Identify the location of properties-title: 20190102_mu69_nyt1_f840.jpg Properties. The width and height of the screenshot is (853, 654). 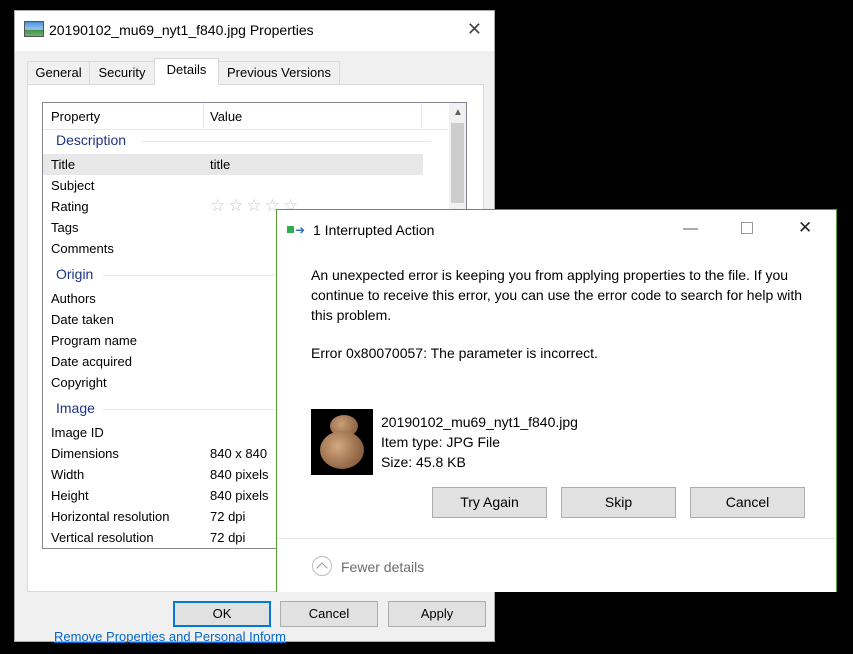
(181, 30).